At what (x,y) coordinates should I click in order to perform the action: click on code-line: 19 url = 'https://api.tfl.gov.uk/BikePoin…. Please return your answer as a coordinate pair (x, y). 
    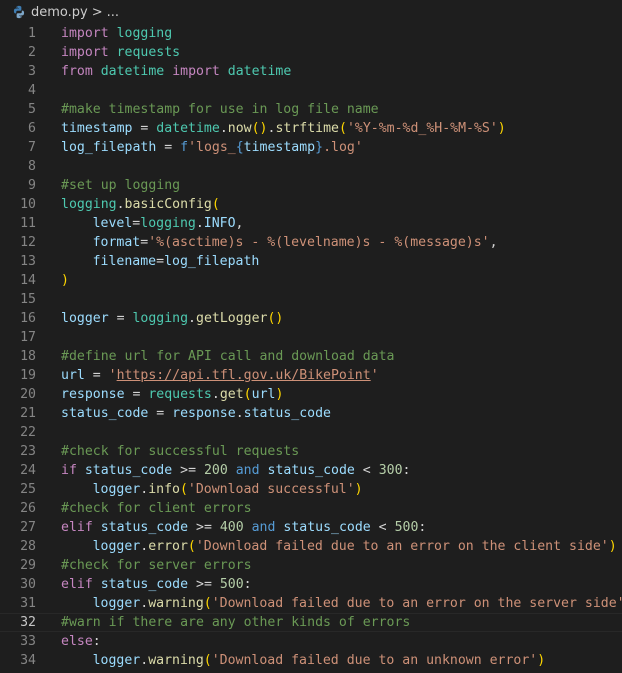
    Looking at the image, I should click on (311, 375).